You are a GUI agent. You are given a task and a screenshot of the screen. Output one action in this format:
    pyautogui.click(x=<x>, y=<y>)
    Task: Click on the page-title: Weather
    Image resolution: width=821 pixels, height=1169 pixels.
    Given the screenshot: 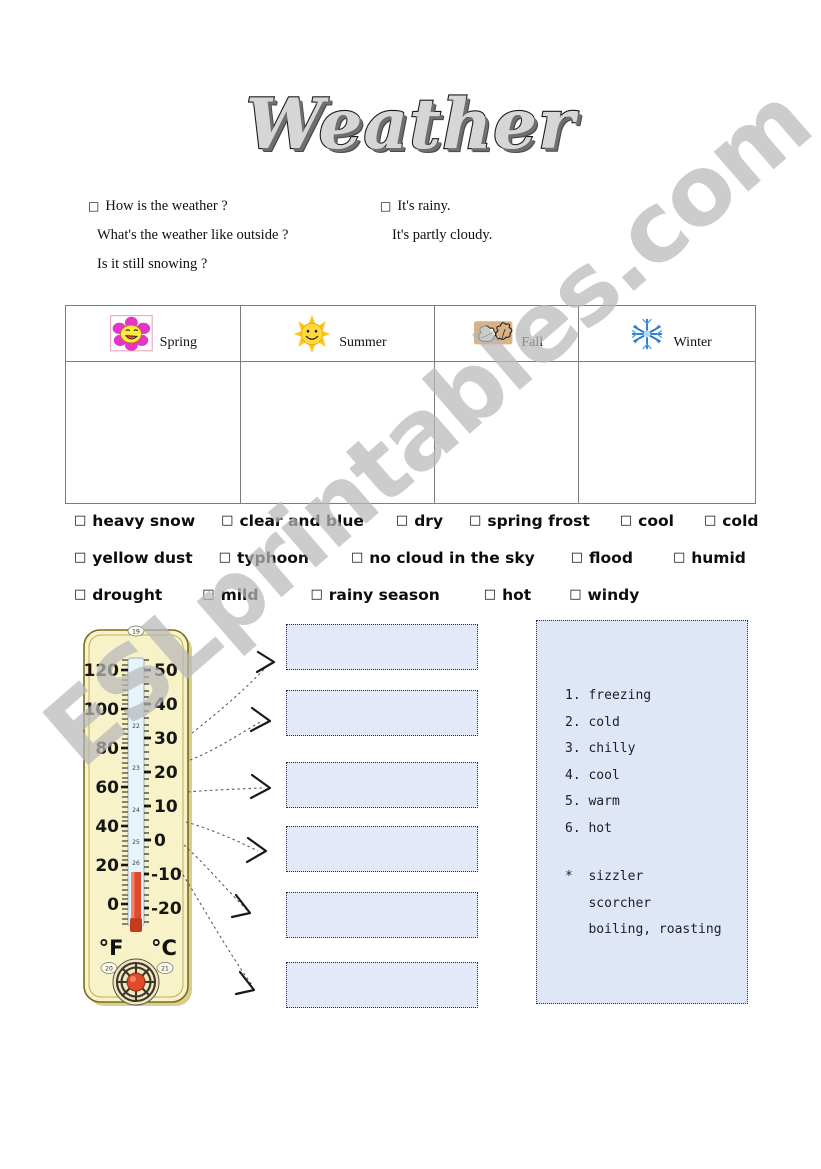 What is the action you would take?
    pyautogui.click(x=410, y=124)
    